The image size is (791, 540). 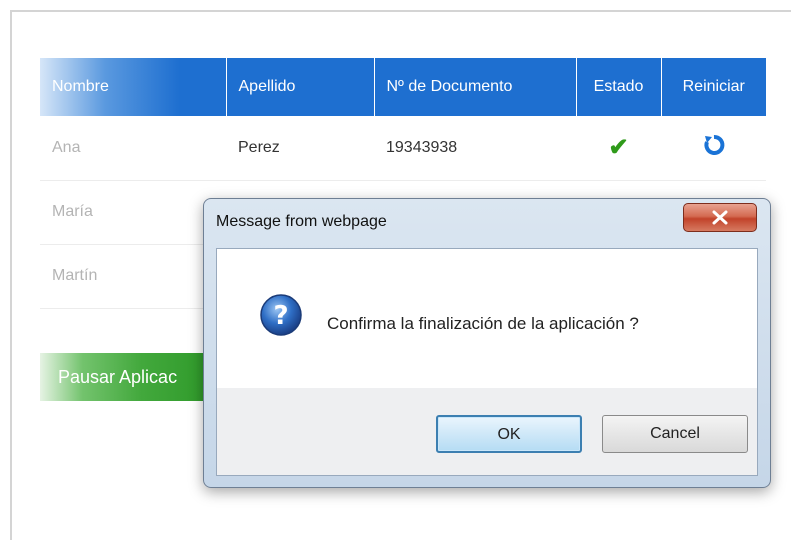 I want to click on column-header-estado: Estado, so click(x=618, y=87).